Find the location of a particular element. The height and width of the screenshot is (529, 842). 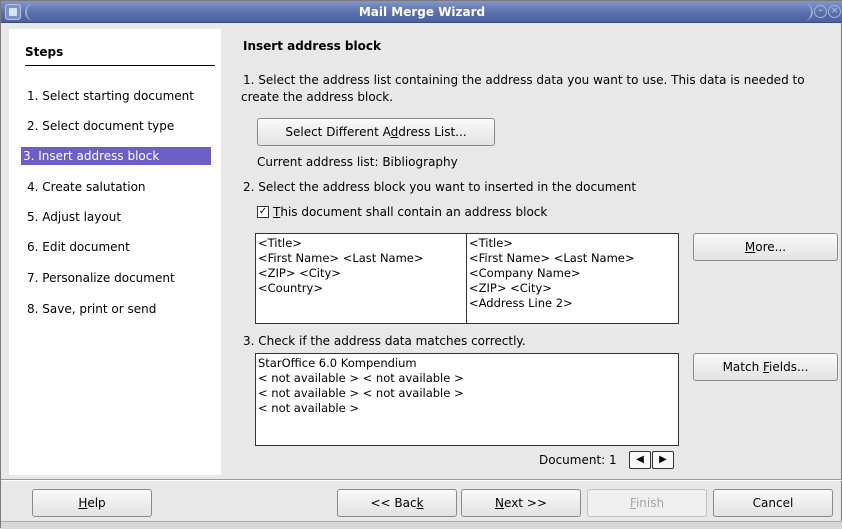

page-title: Insert address block is located at coordinates (312, 46).